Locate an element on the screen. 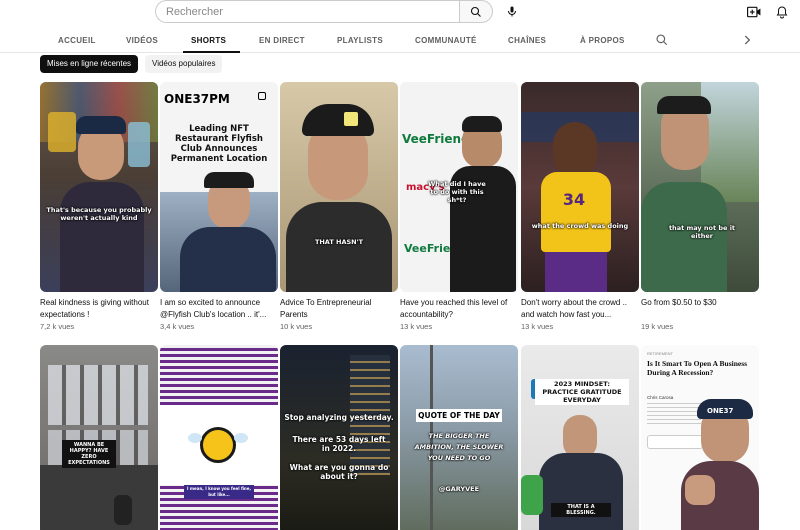  jersey-number: 34 is located at coordinates (574, 199).